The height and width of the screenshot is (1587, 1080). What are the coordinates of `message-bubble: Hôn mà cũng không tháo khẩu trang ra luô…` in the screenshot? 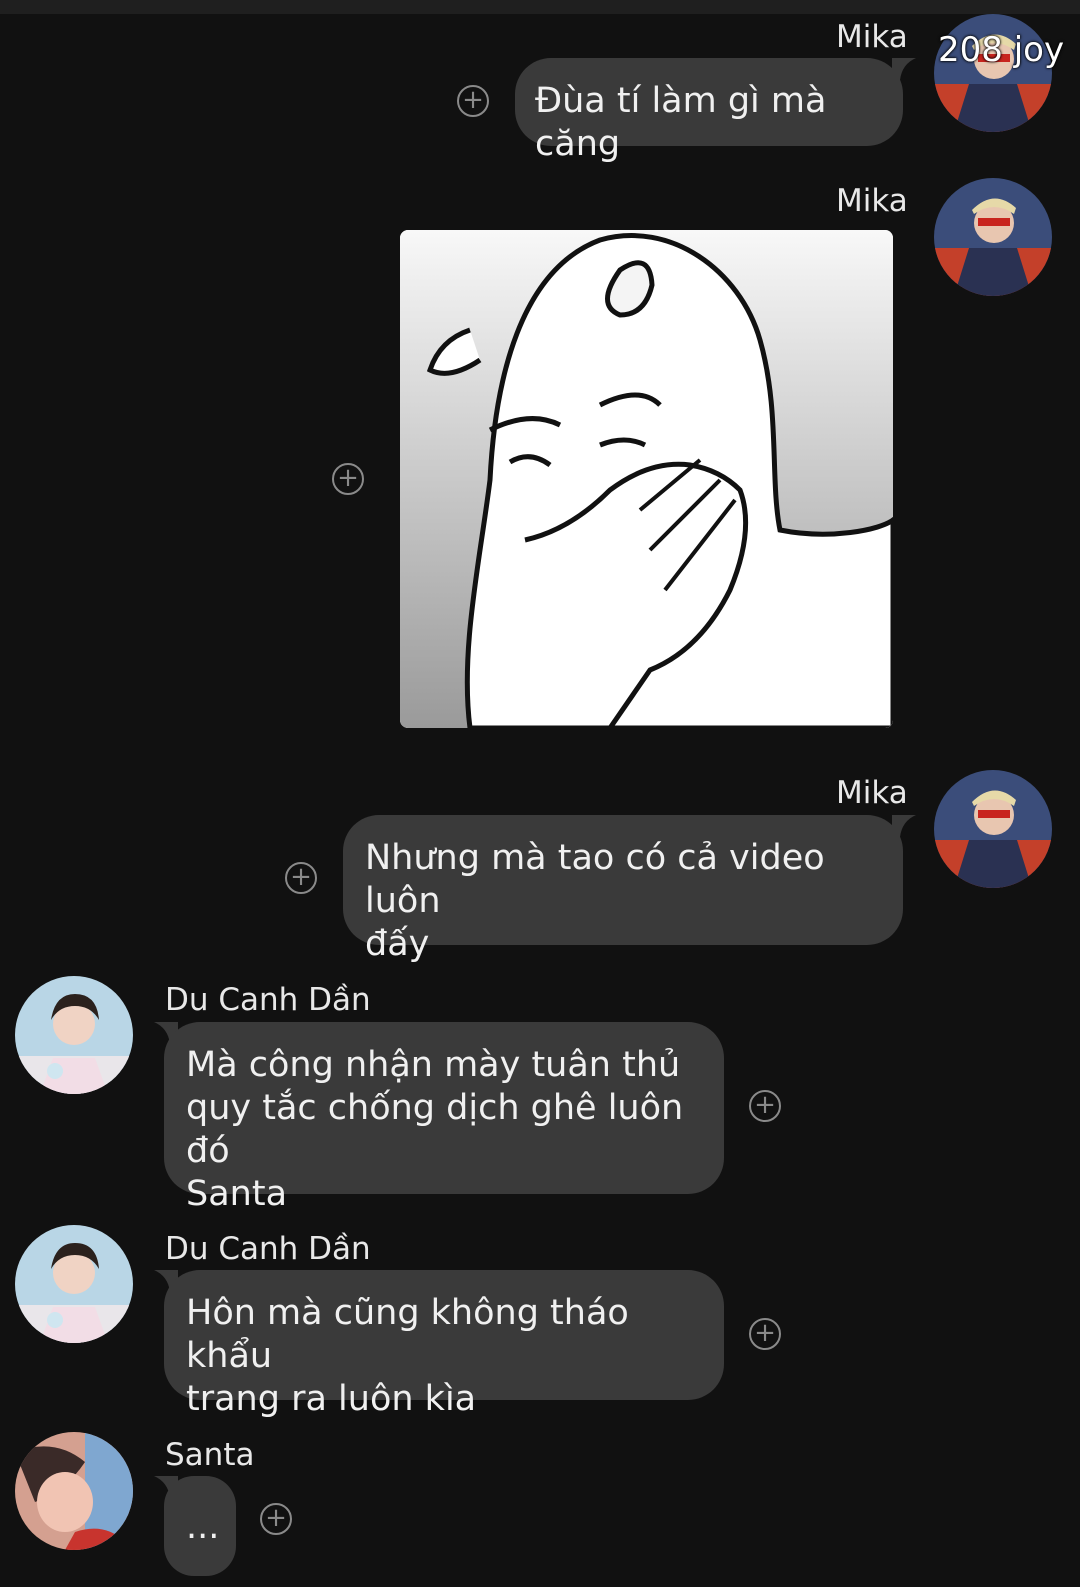 It's located at (444, 1344).